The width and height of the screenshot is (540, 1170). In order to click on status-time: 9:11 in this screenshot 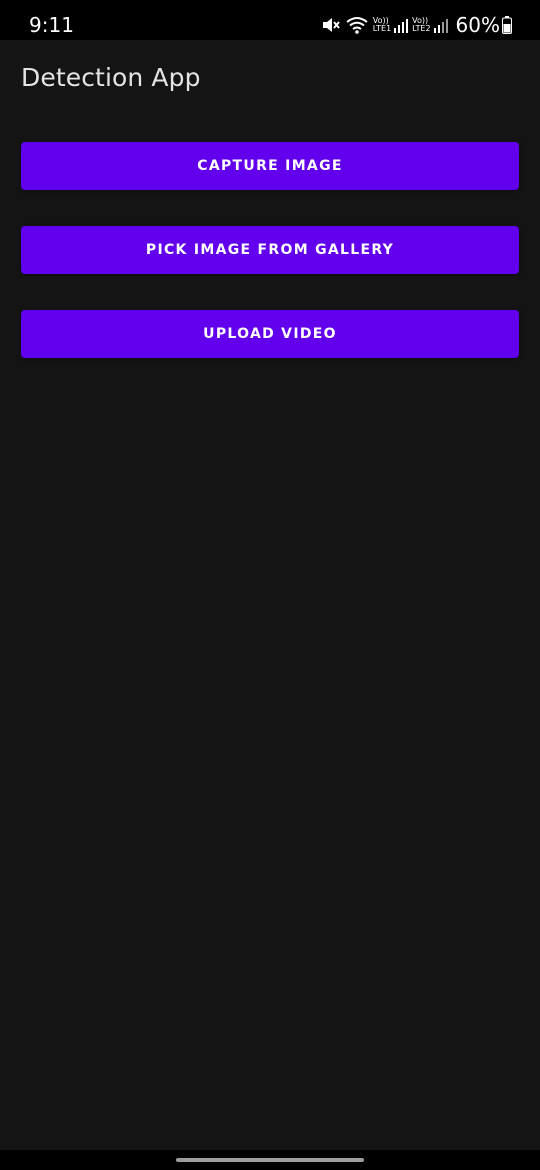, I will do `click(51, 25)`.